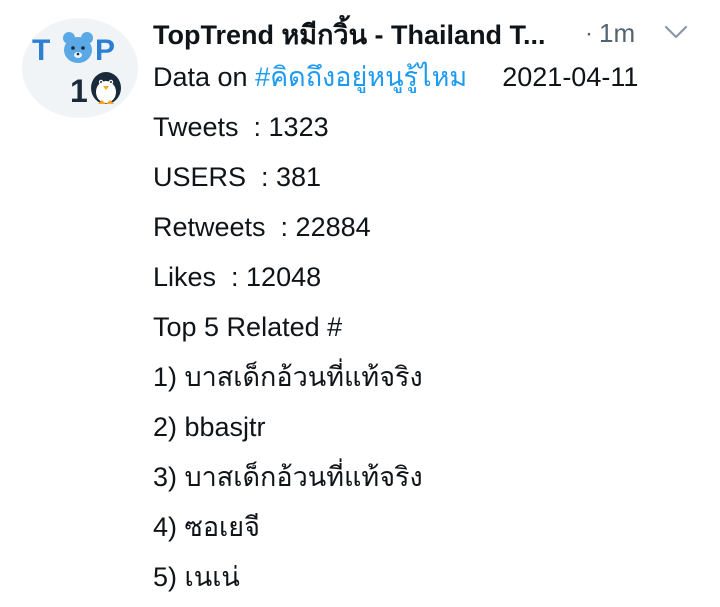  I want to click on logo-digit-1: 1, so click(79, 91).